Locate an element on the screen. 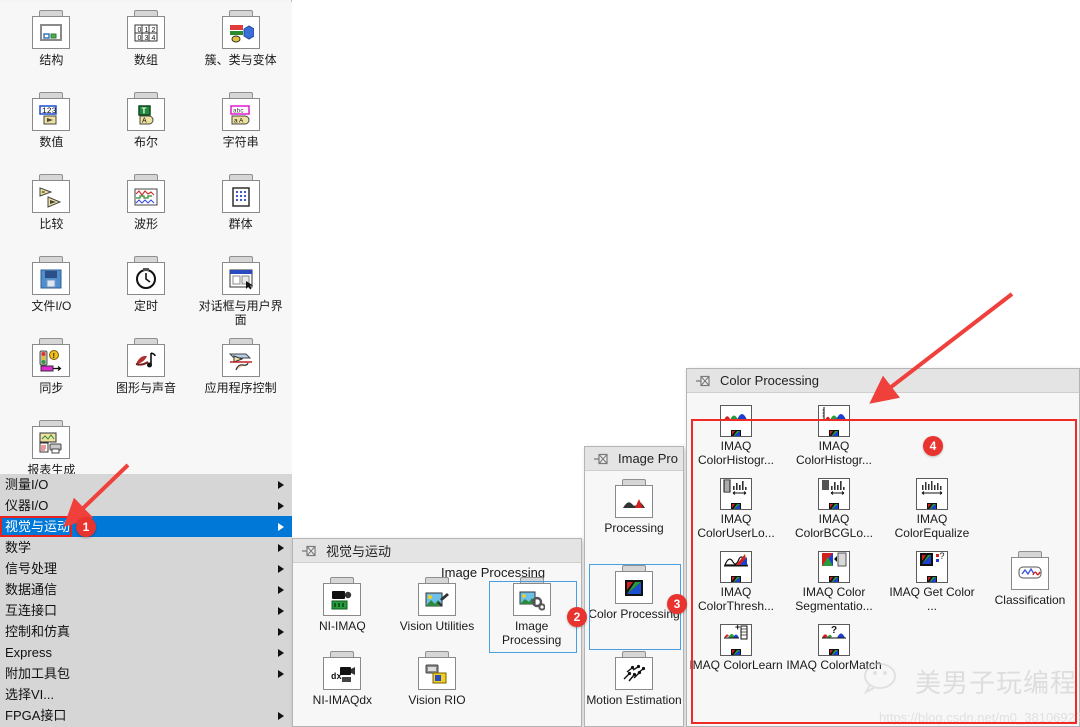  menu-item-label: 互连接口 is located at coordinates (31, 610).